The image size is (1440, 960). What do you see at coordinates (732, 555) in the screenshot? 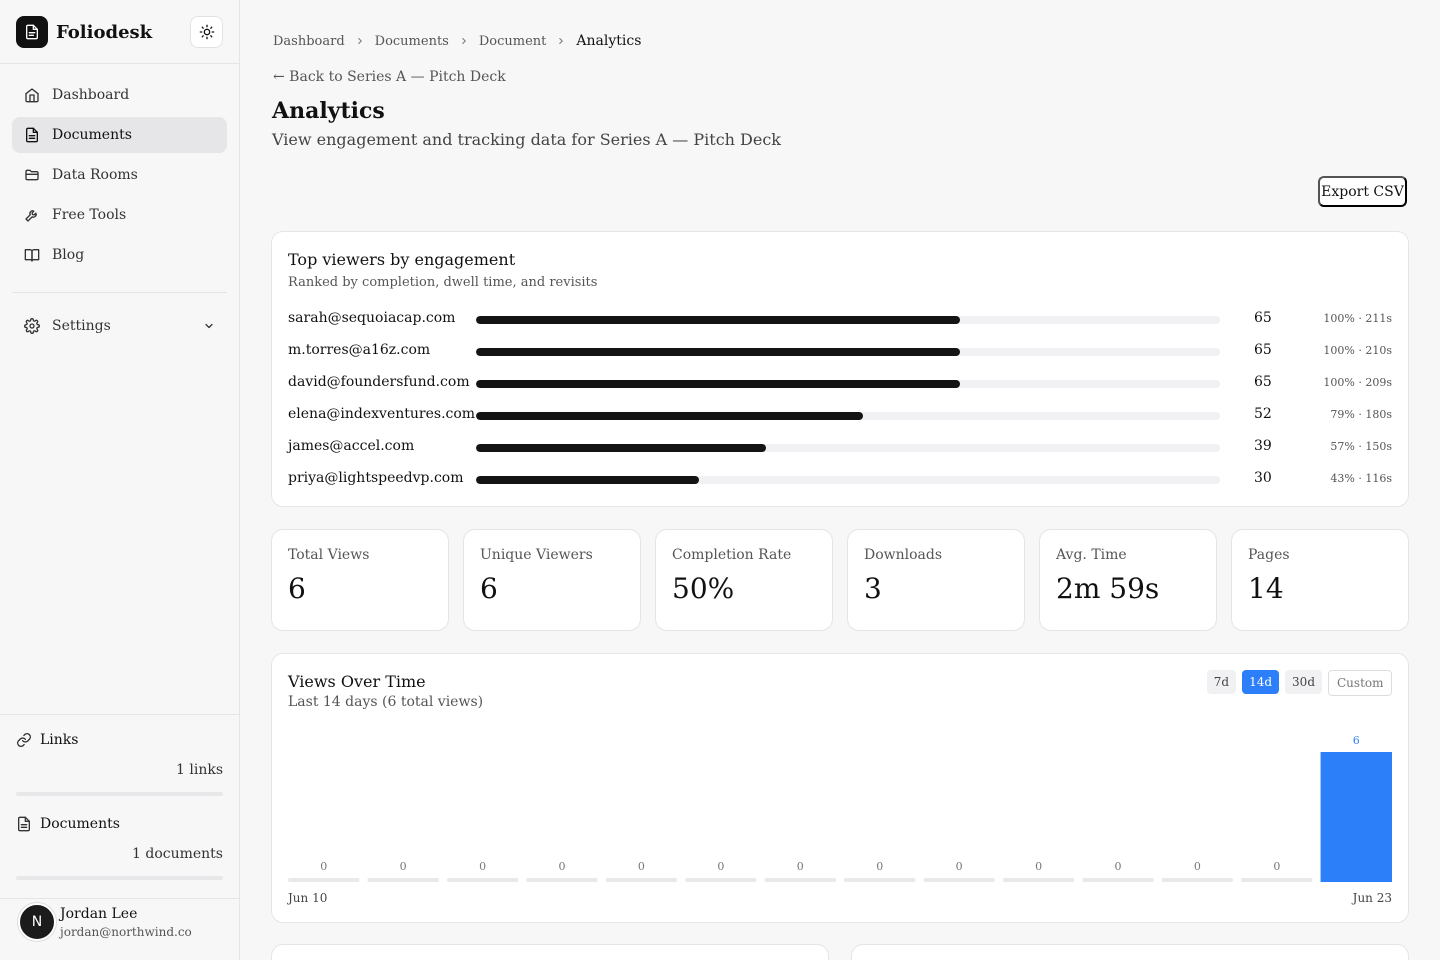
I see `stat-label: Completion Rate` at bounding box center [732, 555].